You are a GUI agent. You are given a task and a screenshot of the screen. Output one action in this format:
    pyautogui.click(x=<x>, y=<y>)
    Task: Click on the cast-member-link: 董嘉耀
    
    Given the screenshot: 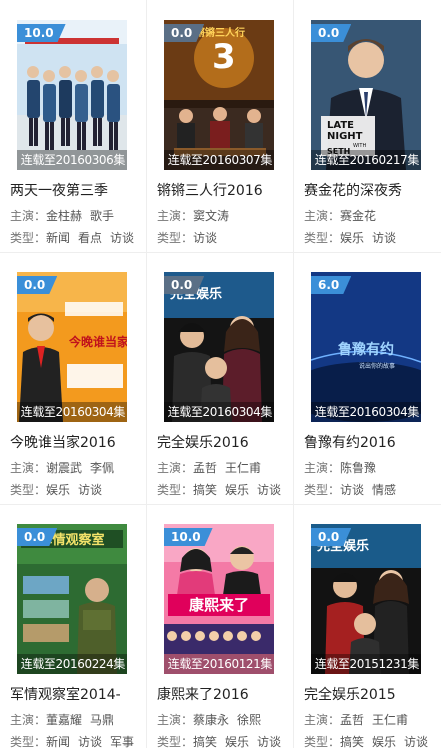 What is the action you would take?
    pyautogui.click(x=64, y=720)
    